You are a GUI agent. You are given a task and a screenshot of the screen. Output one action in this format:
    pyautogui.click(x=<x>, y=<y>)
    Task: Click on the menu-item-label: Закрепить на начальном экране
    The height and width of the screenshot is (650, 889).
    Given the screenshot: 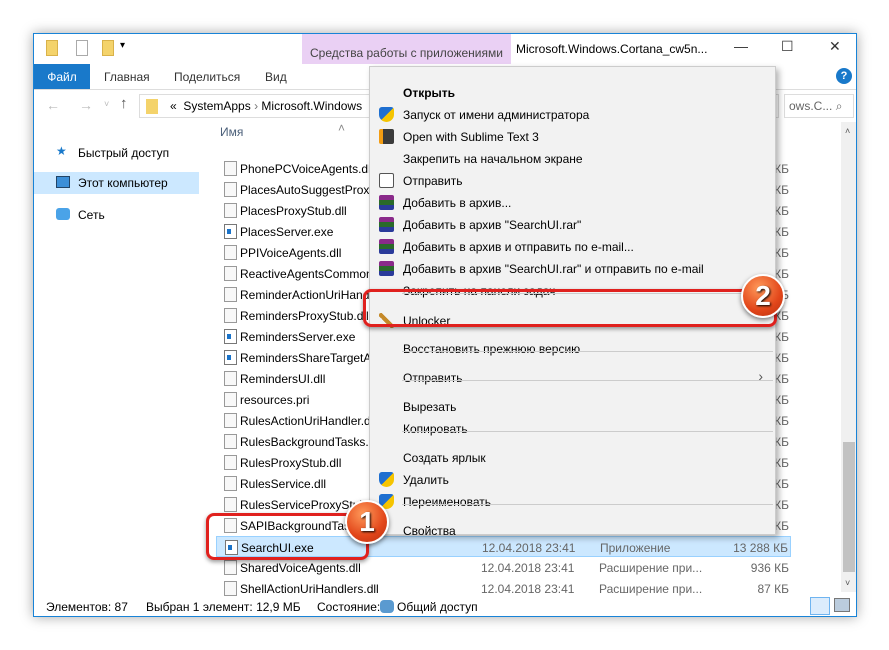 What is the action you would take?
    pyautogui.click(x=493, y=159)
    